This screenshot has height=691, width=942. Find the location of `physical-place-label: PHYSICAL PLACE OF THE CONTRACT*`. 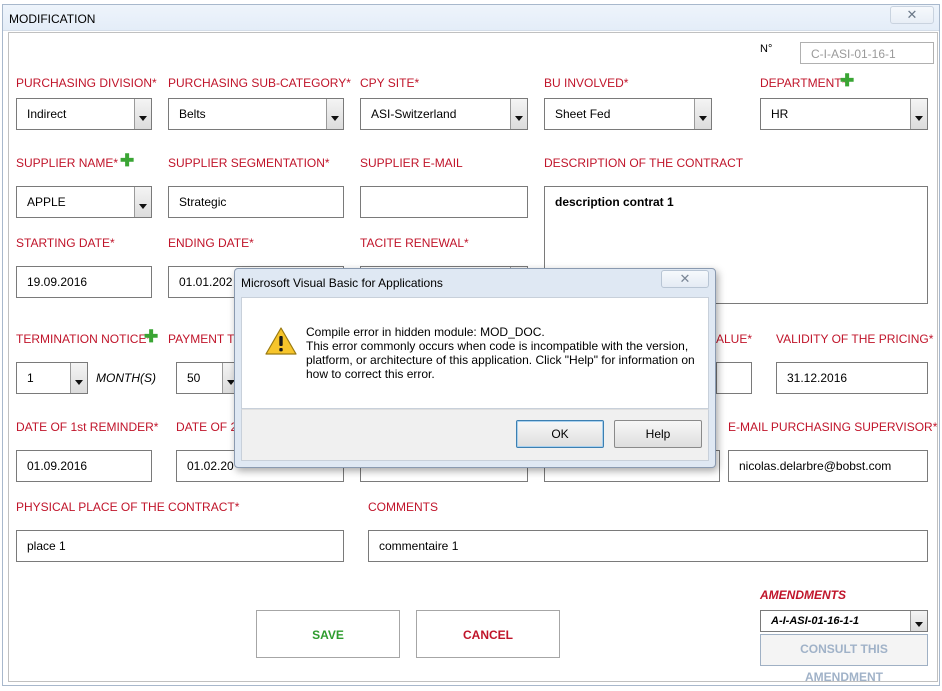

physical-place-label: PHYSICAL PLACE OF THE CONTRACT* is located at coordinates (128, 507).